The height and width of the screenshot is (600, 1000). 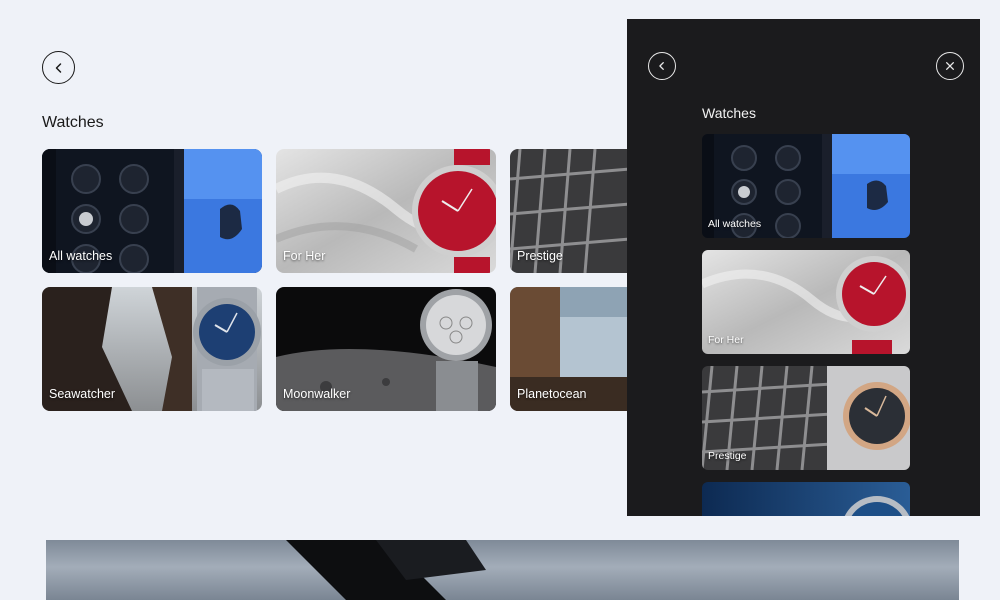 What do you see at coordinates (152, 349) in the screenshot?
I see `category-card-seawatcher: Seawatcher` at bounding box center [152, 349].